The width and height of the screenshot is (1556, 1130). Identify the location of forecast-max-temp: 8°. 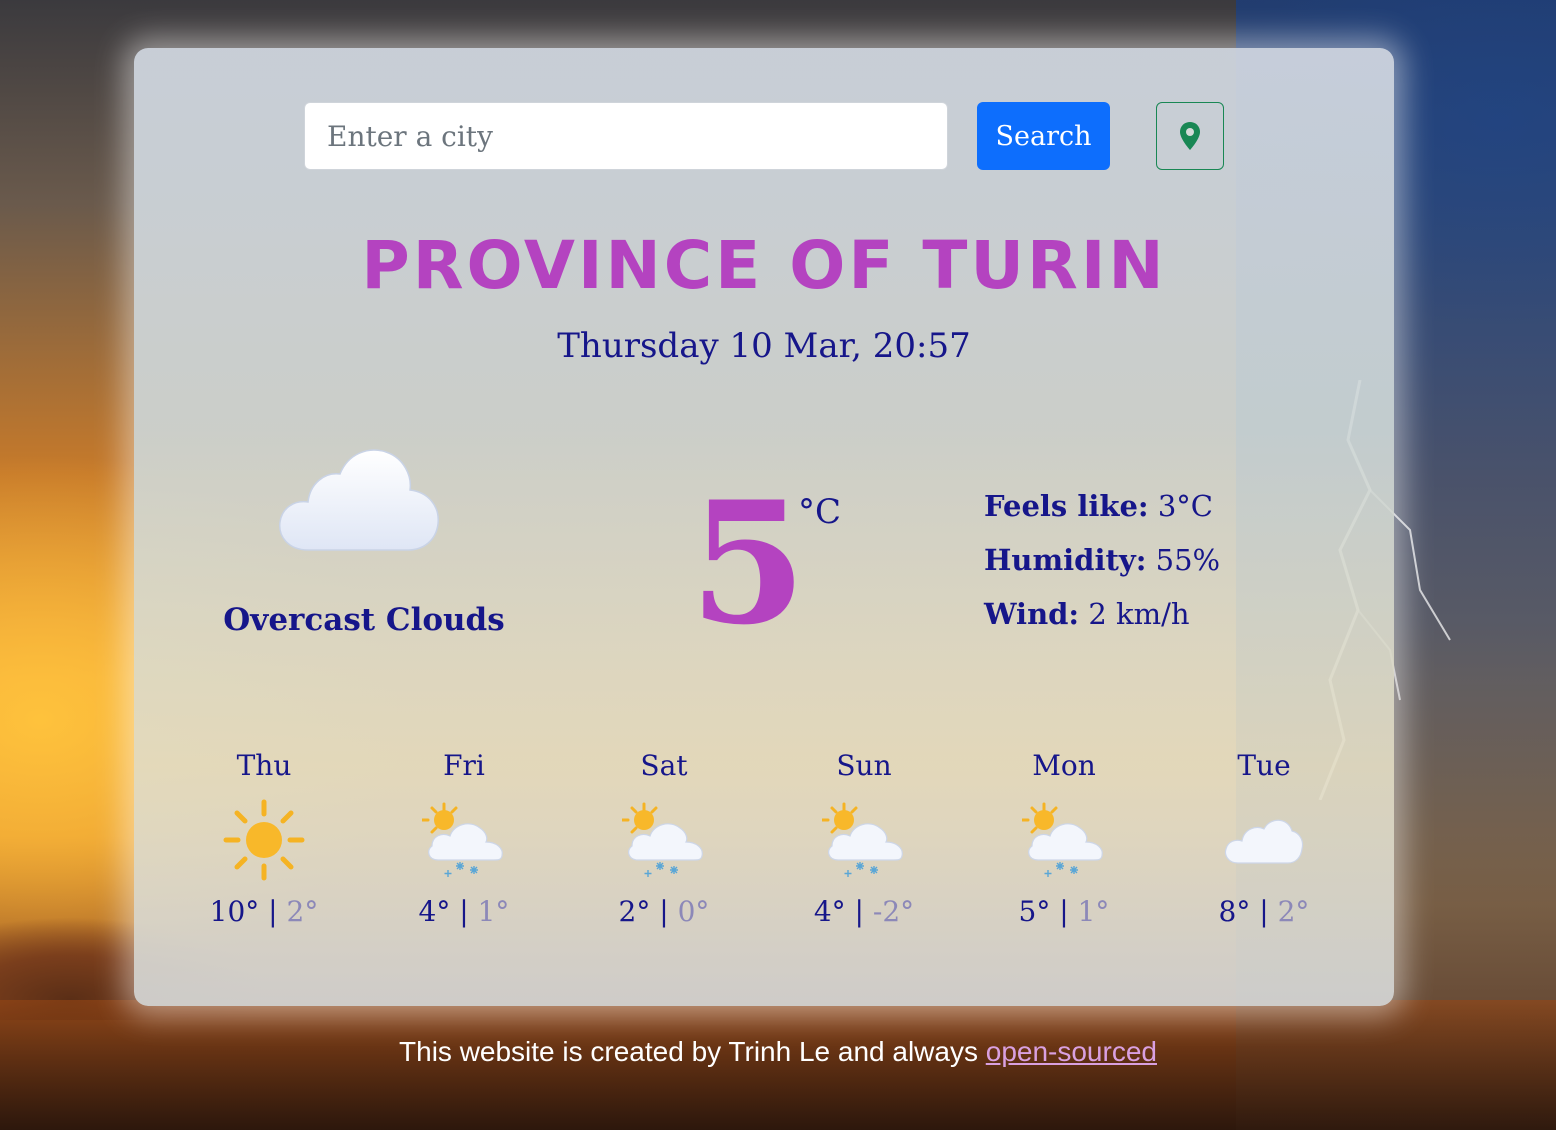
(1234, 911).